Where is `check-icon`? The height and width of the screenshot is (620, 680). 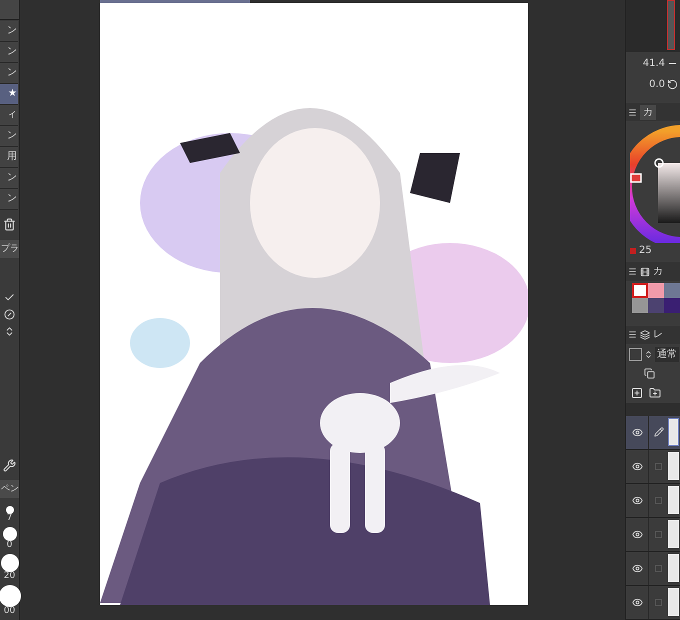
check-icon is located at coordinates (9, 297).